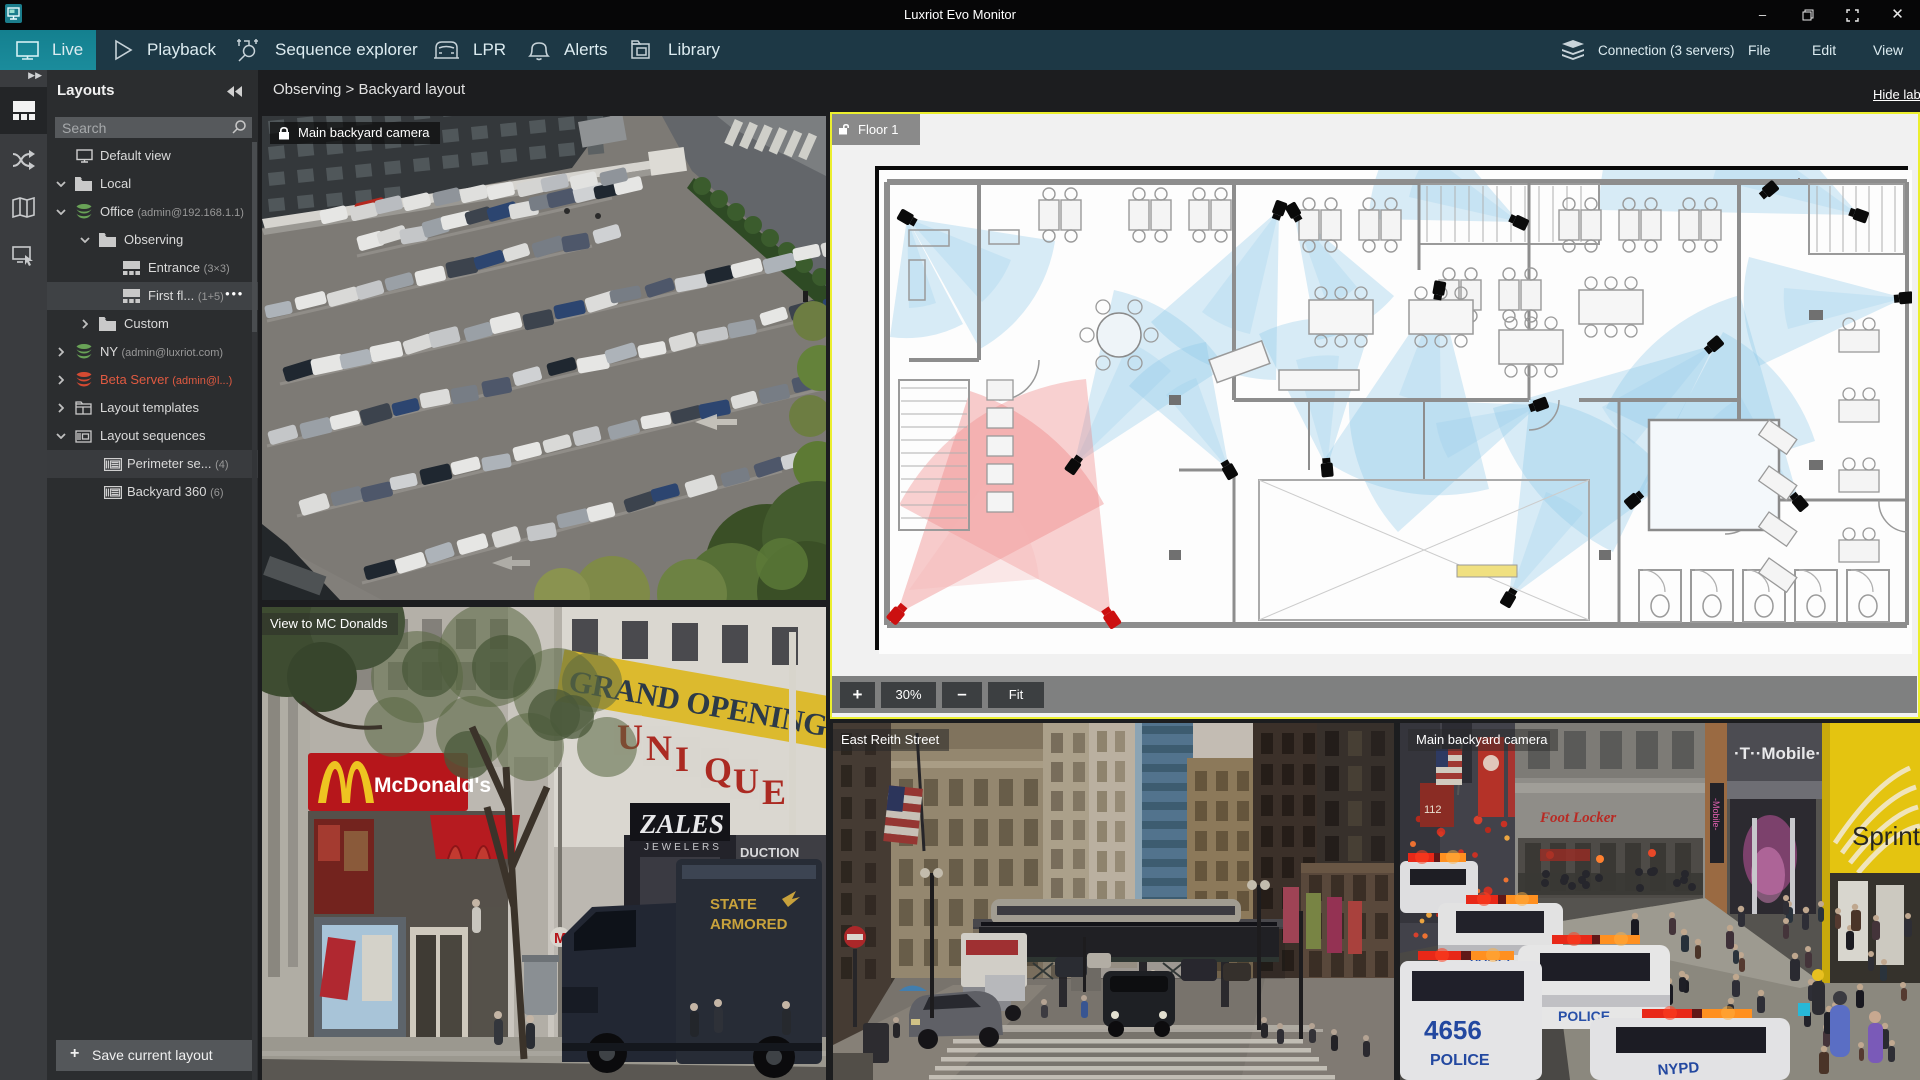  What do you see at coordinates (1577, 818) in the screenshot?
I see `svg-text: Foot Locker` at bounding box center [1577, 818].